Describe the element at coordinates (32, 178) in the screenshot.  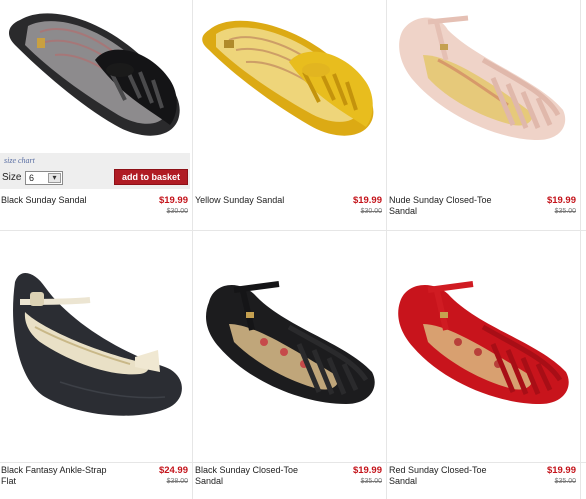
I see `size-select-value: 6` at that location.